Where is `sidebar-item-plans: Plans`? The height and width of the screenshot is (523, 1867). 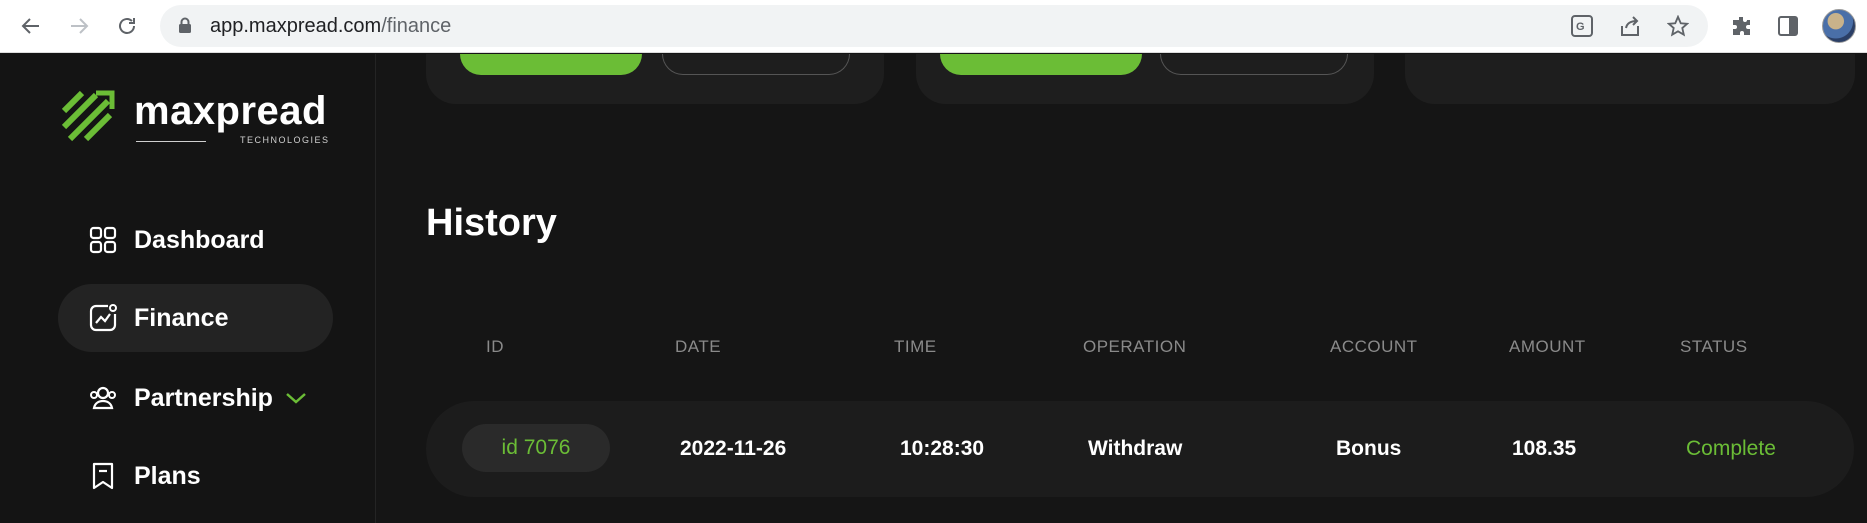
sidebar-item-plans: Plans is located at coordinates (195, 476).